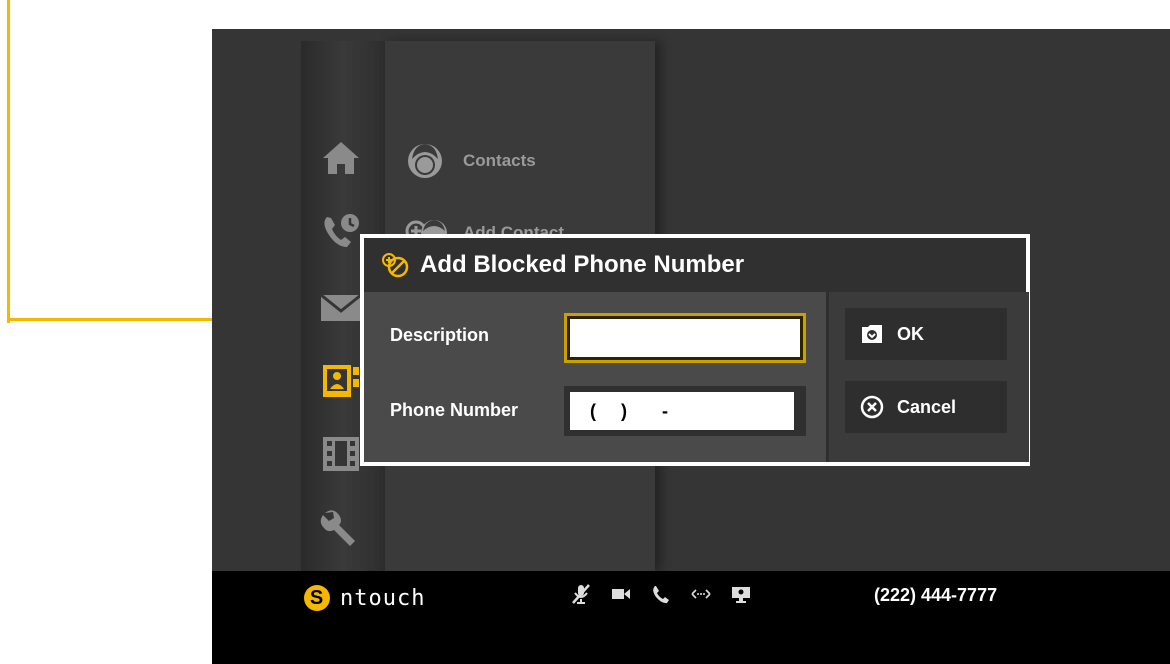 This screenshot has width=1170, height=664. Describe the element at coordinates (425, 161) in the screenshot. I see `contact-face-icon` at that location.